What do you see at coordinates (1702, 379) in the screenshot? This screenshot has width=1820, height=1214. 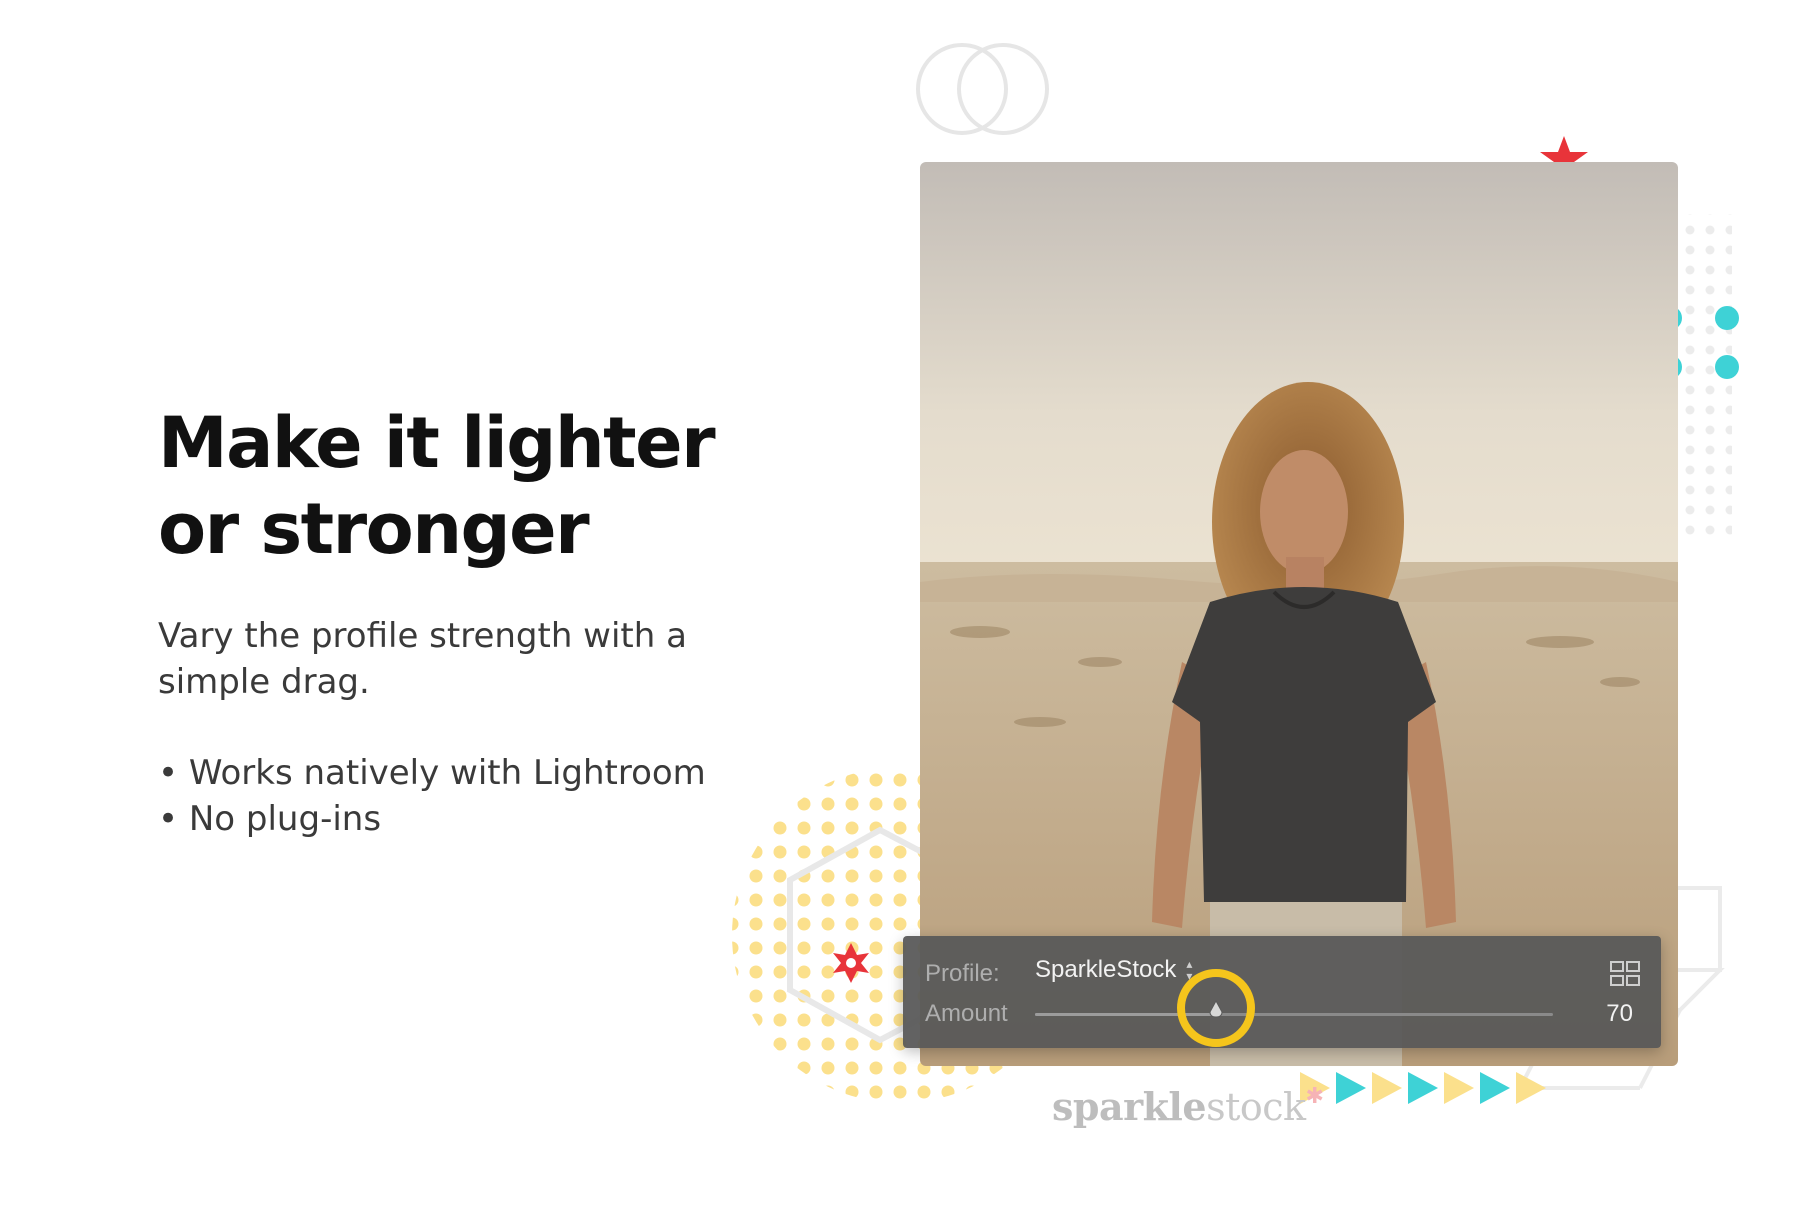 I see `grey-dot-column` at bounding box center [1702, 379].